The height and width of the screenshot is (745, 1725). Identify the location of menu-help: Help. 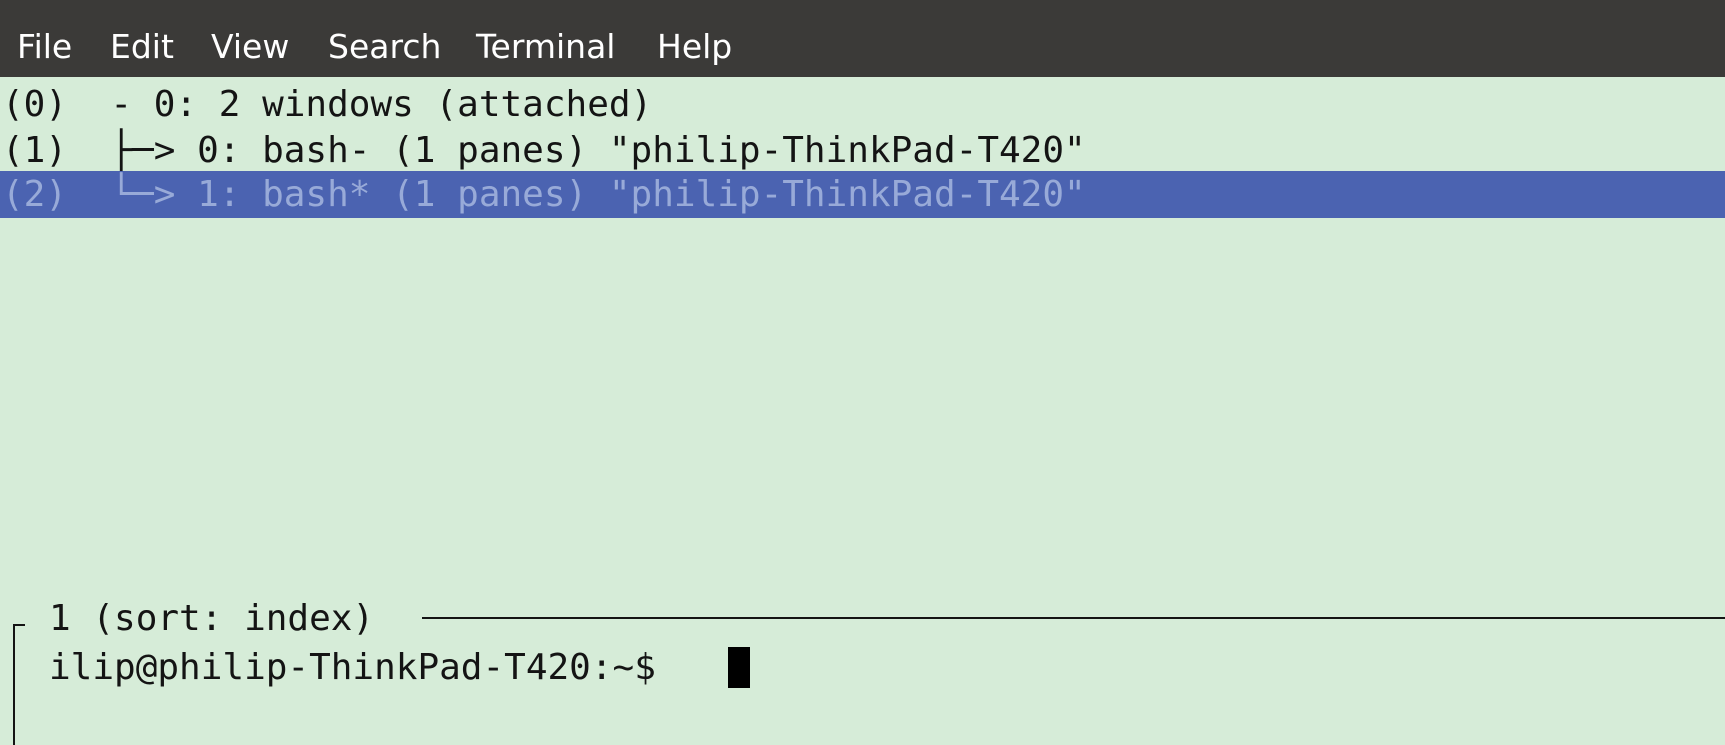
(694, 47).